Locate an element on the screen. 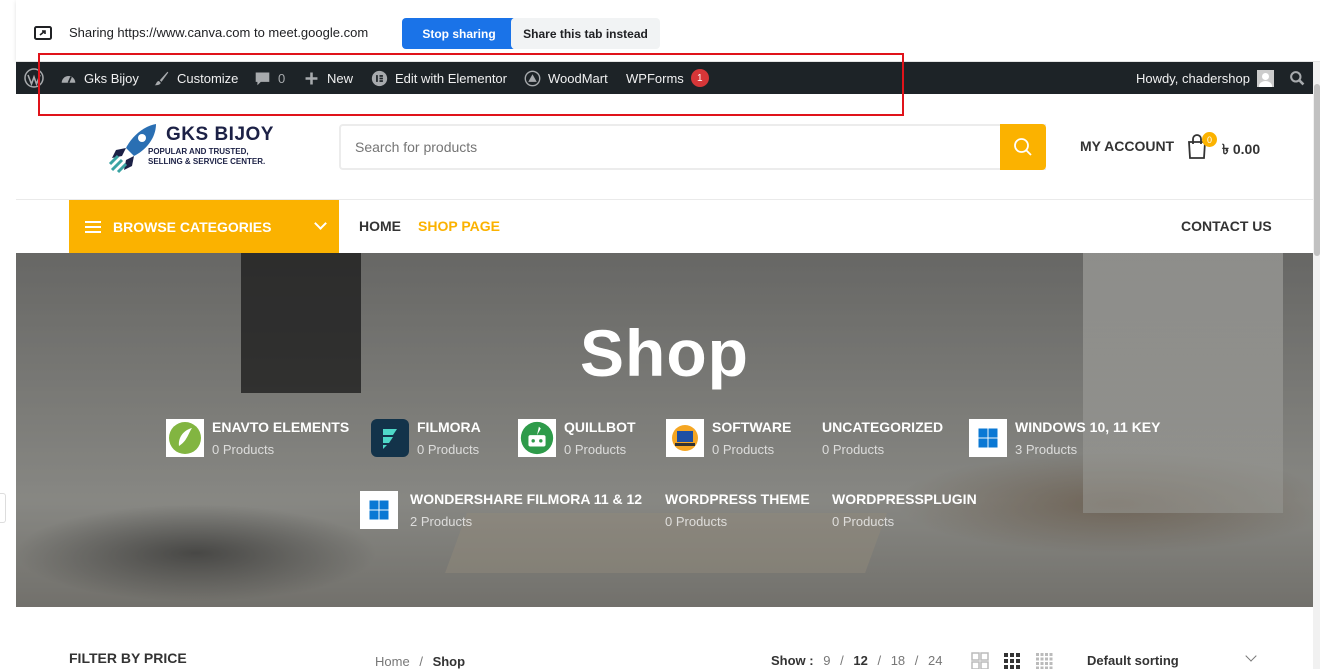 The image size is (1320, 669). product-search-form is located at coordinates (692, 147).